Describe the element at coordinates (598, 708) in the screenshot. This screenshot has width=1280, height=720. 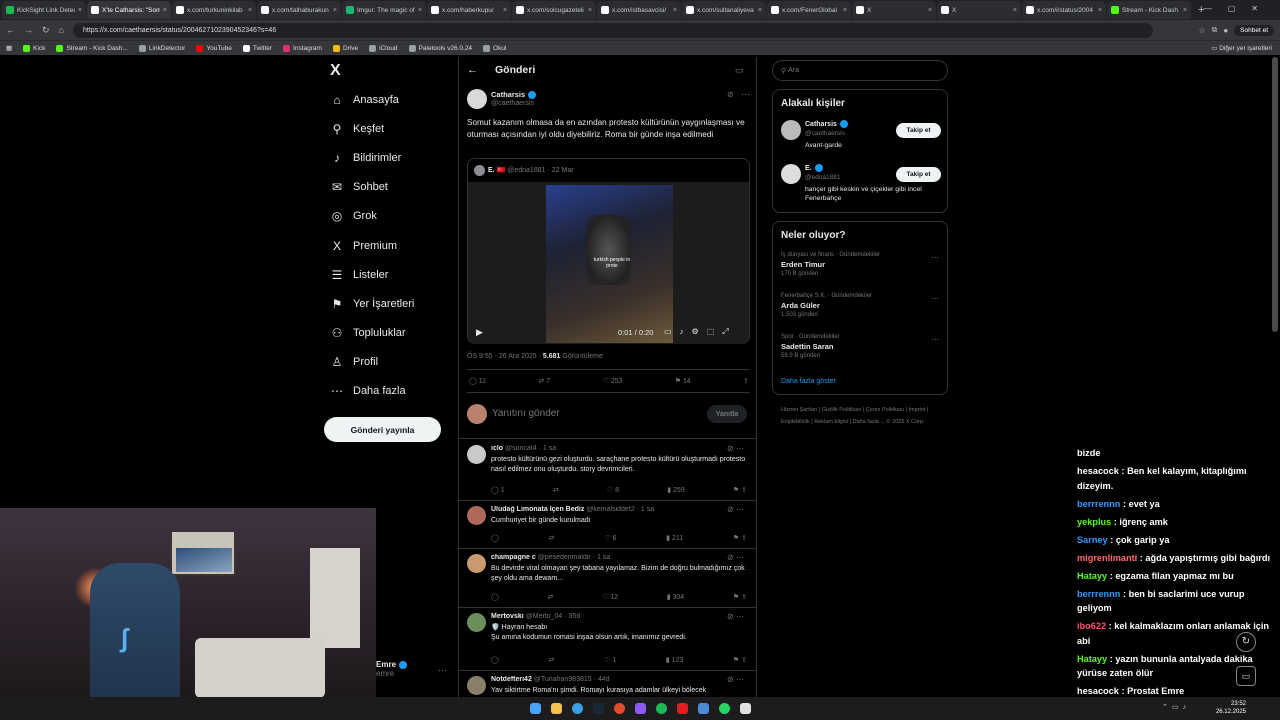
I see `steam-icon` at that location.